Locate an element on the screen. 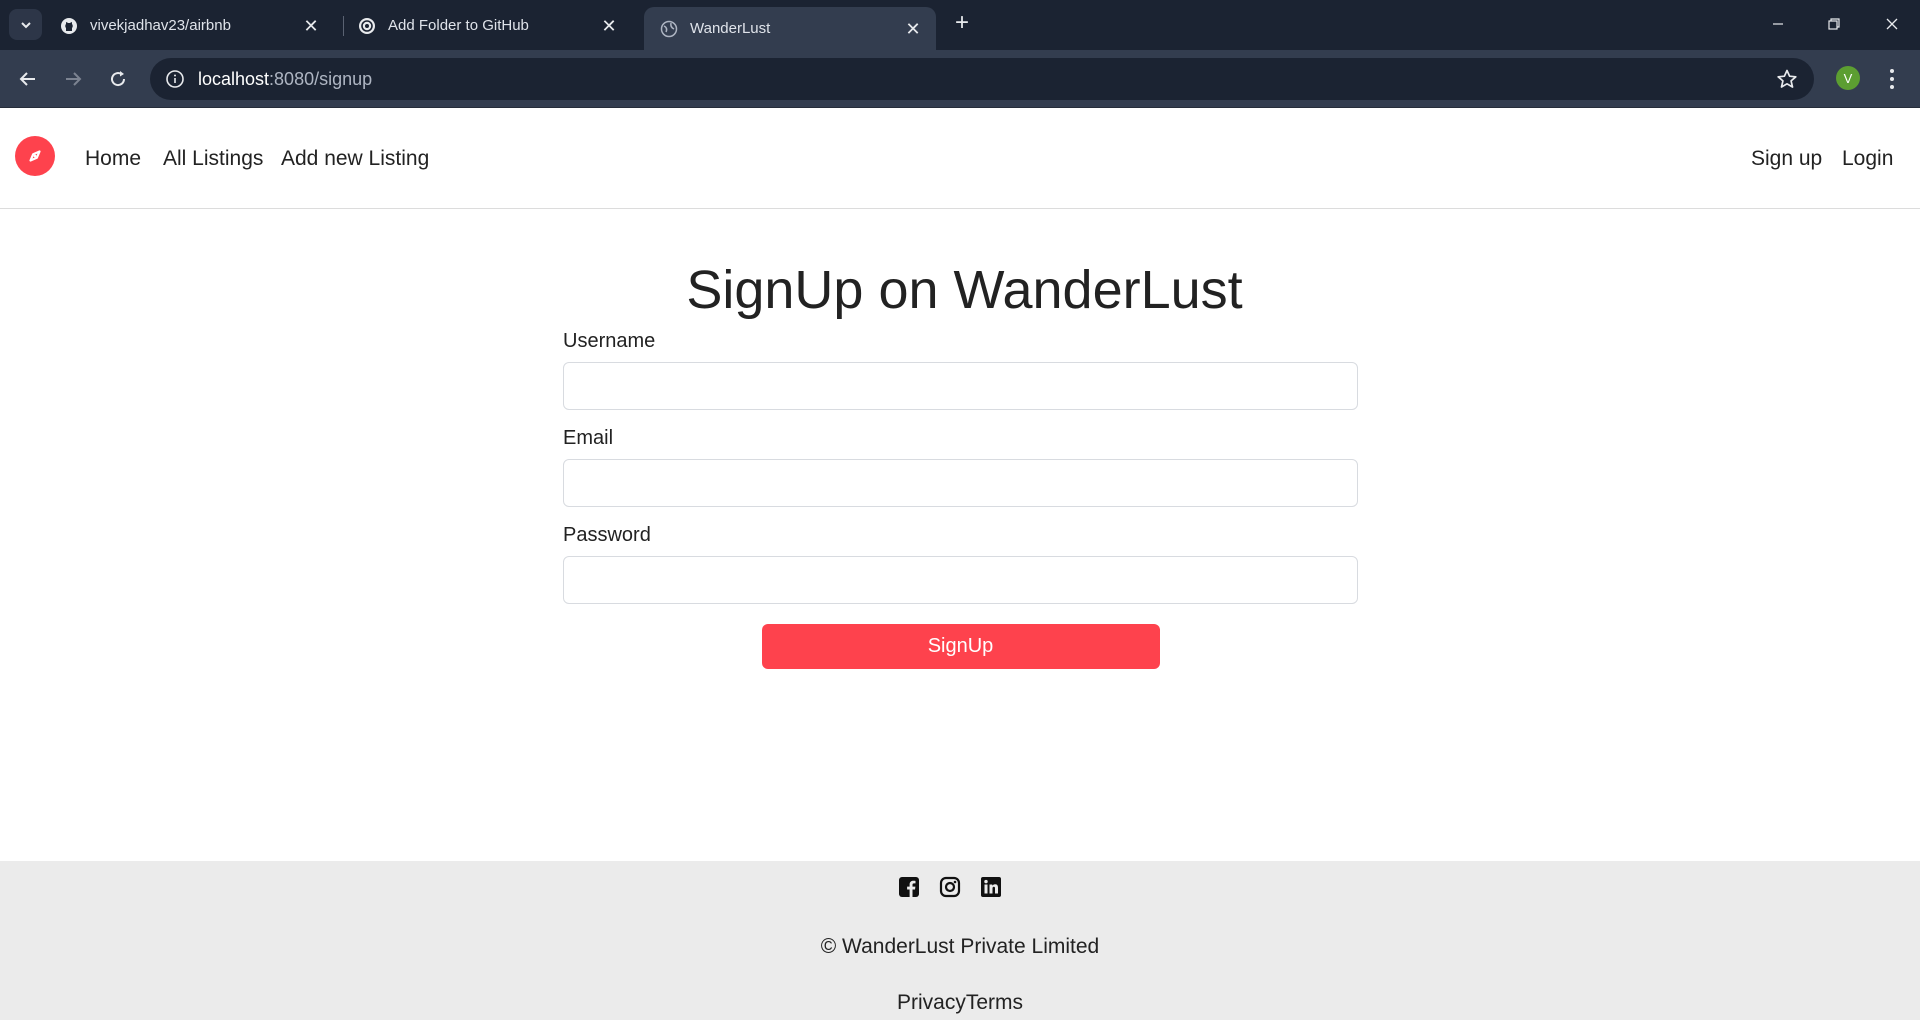  email-label: Email is located at coordinates (588, 438).